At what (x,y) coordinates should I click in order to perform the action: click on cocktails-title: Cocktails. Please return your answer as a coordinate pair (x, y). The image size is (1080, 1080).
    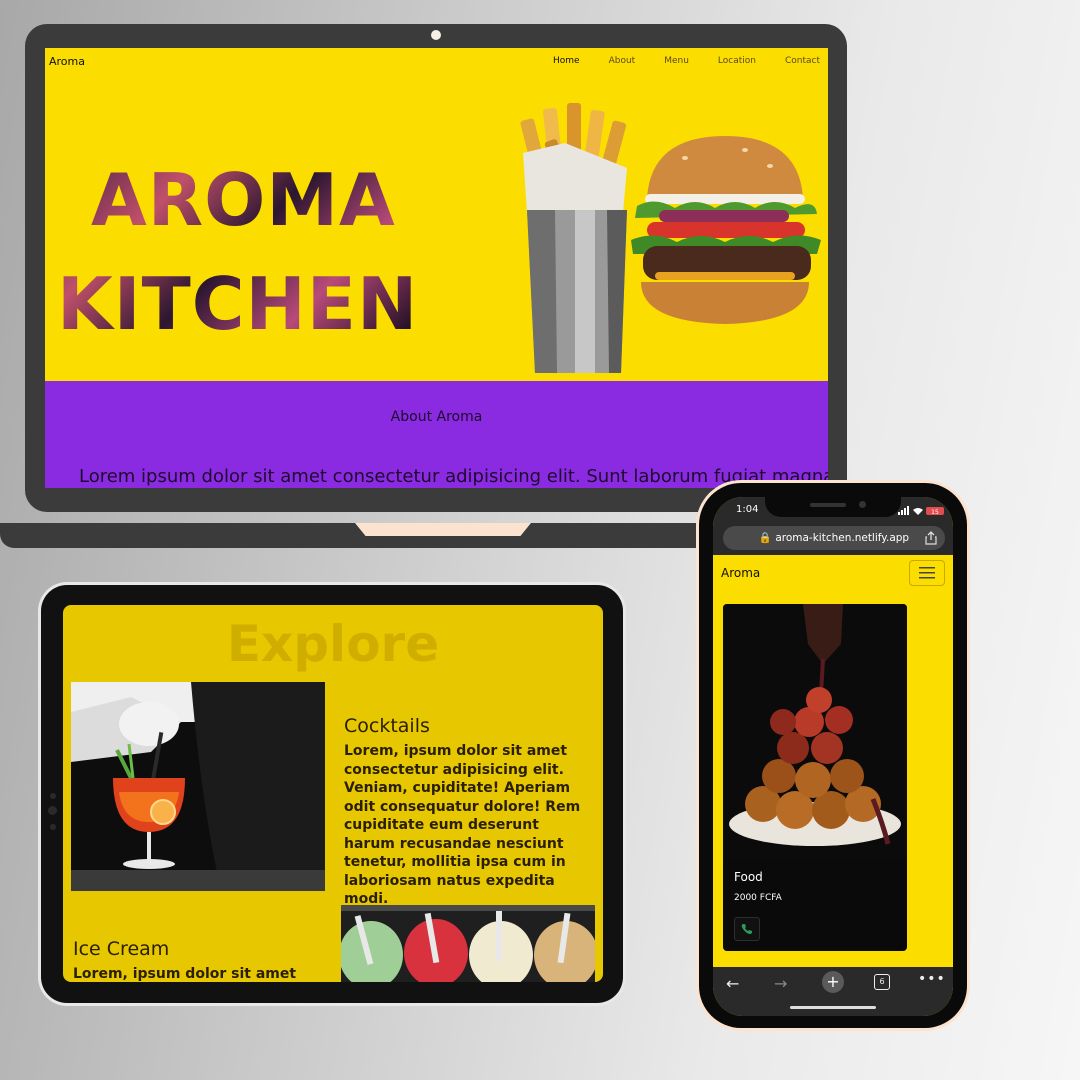
    Looking at the image, I should click on (387, 726).